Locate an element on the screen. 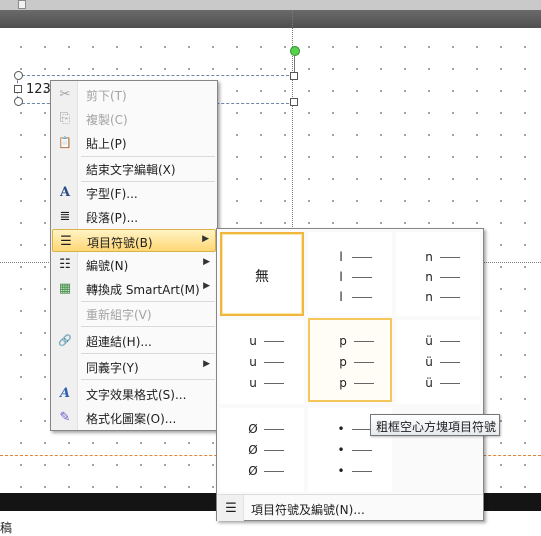  bullet-option-4-hover: p p p is located at coordinates (350, 360).